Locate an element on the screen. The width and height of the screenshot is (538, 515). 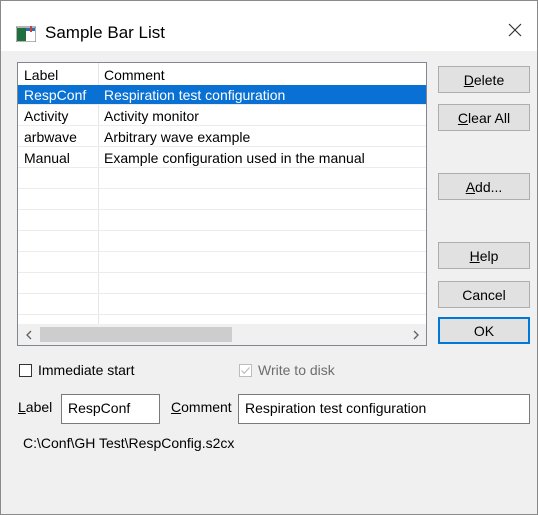
title-bar: Sample Bar List is located at coordinates (269, 26).